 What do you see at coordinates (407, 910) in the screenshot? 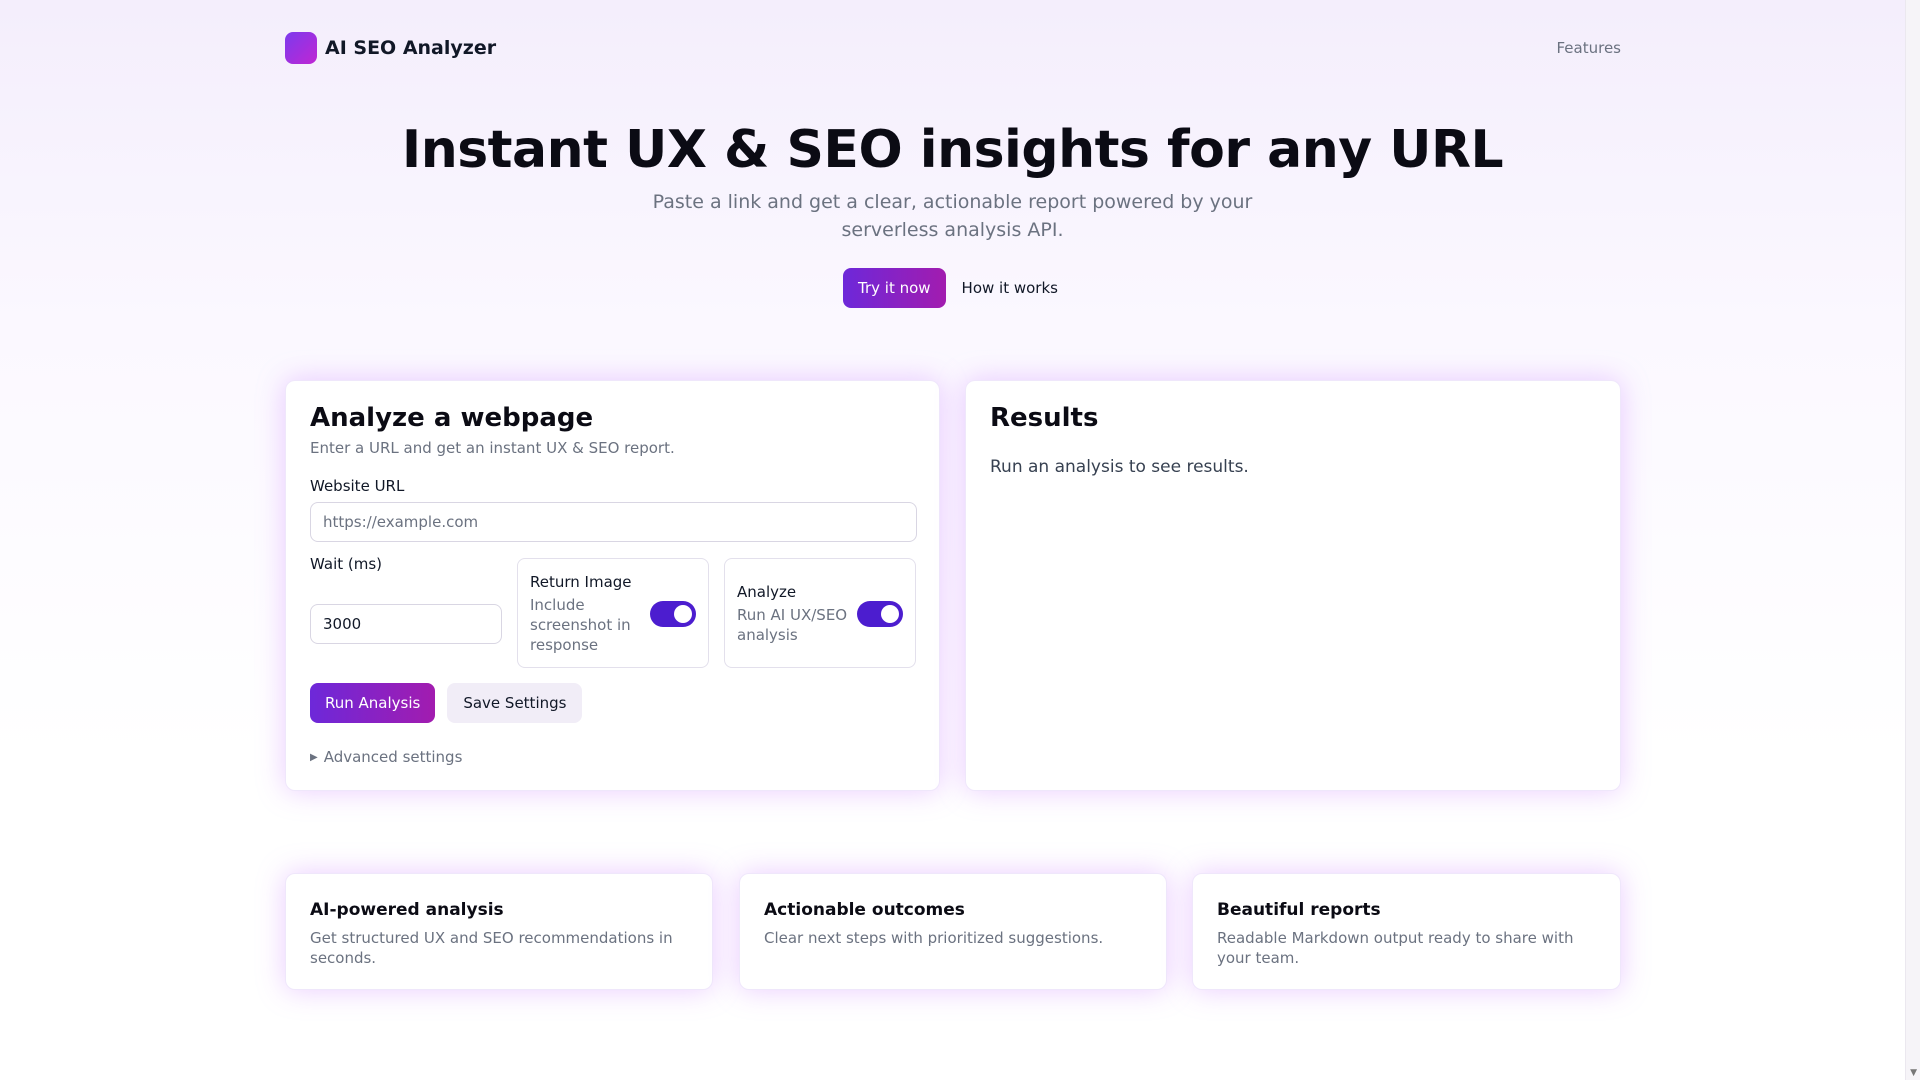
I see `feature-title: AI-powered analysis` at bounding box center [407, 910].